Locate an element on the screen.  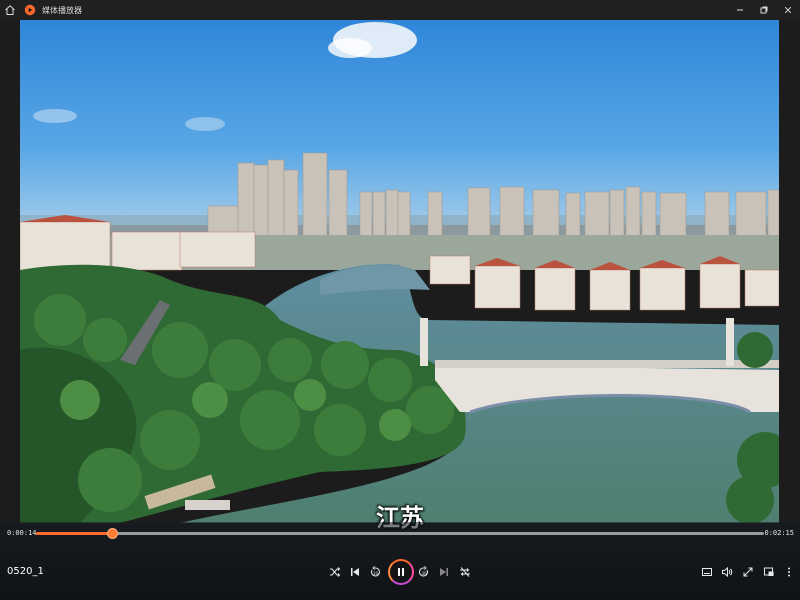
repeat-button is located at coordinates (465, 572).